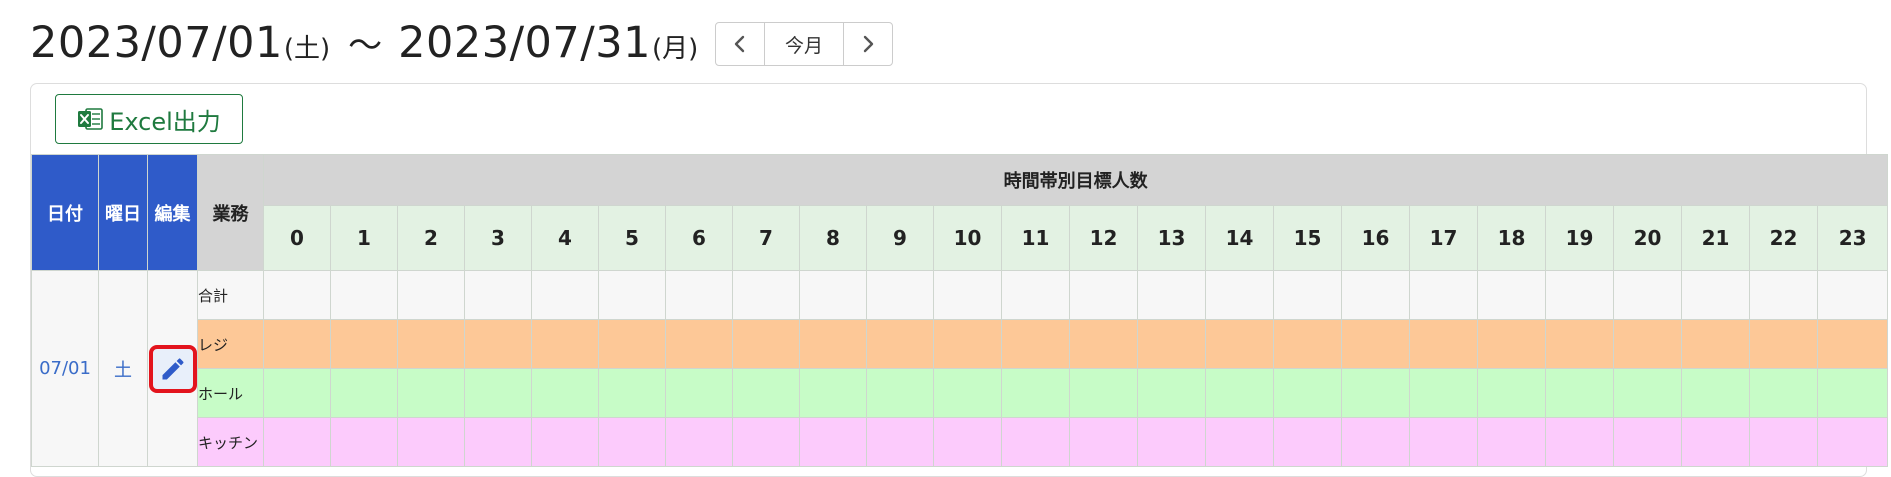  What do you see at coordinates (766, 238) in the screenshot?
I see `hour-header: 7` at bounding box center [766, 238].